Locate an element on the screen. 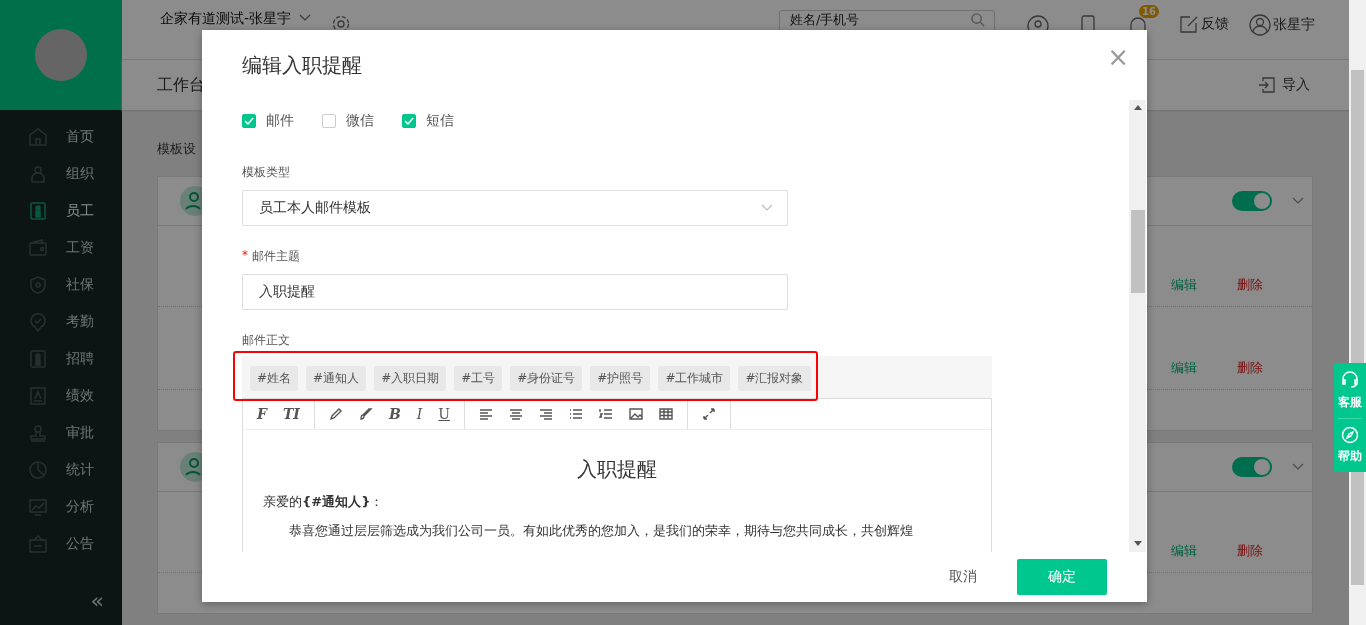 This screenshot has width=1366, height=625. numbers-icon is located at coordinates (606, 414).